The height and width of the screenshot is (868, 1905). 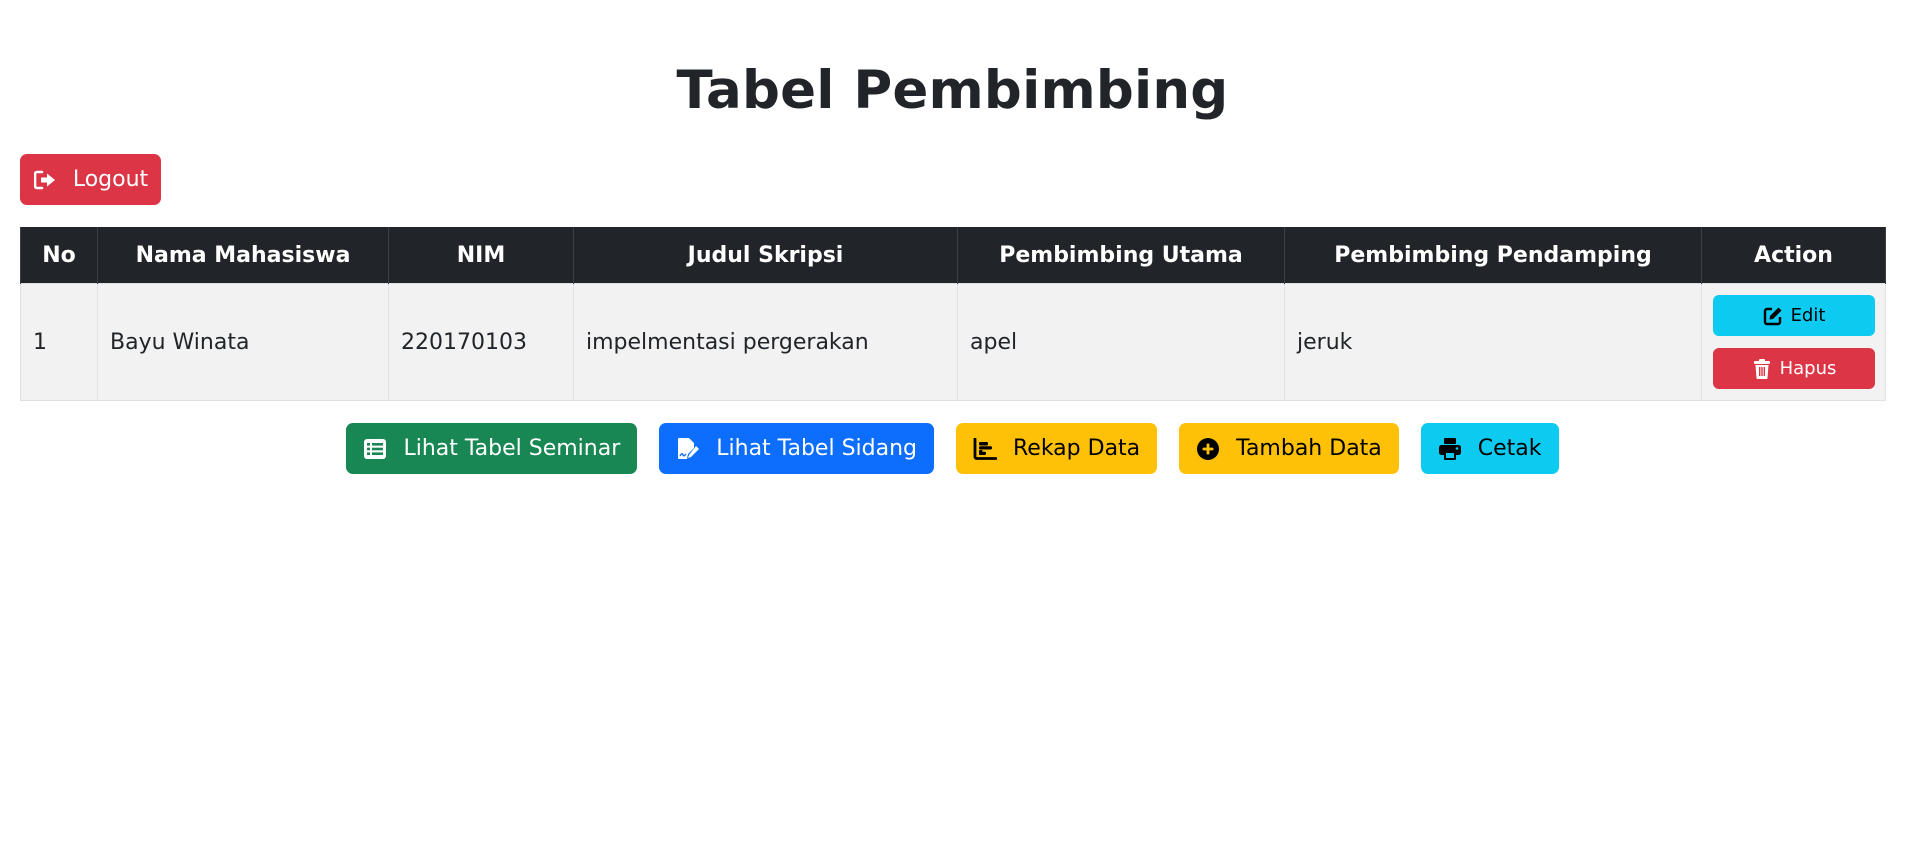 I want to click on cell-pendamping: jeruk, so click(x=1493, y=342).